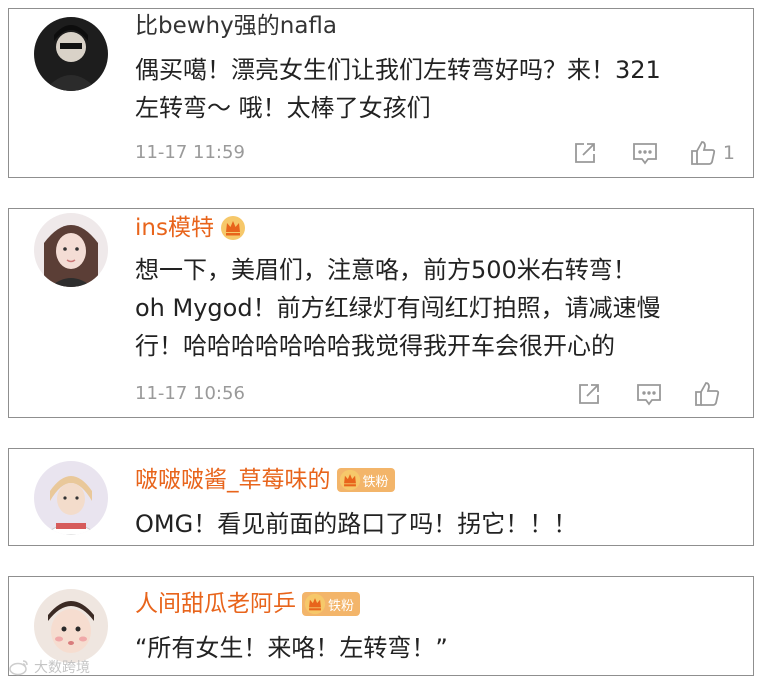 This screenshot has width=760, height=679. I want to click on timestamp: 11-17 11:59, so click(190, 152).